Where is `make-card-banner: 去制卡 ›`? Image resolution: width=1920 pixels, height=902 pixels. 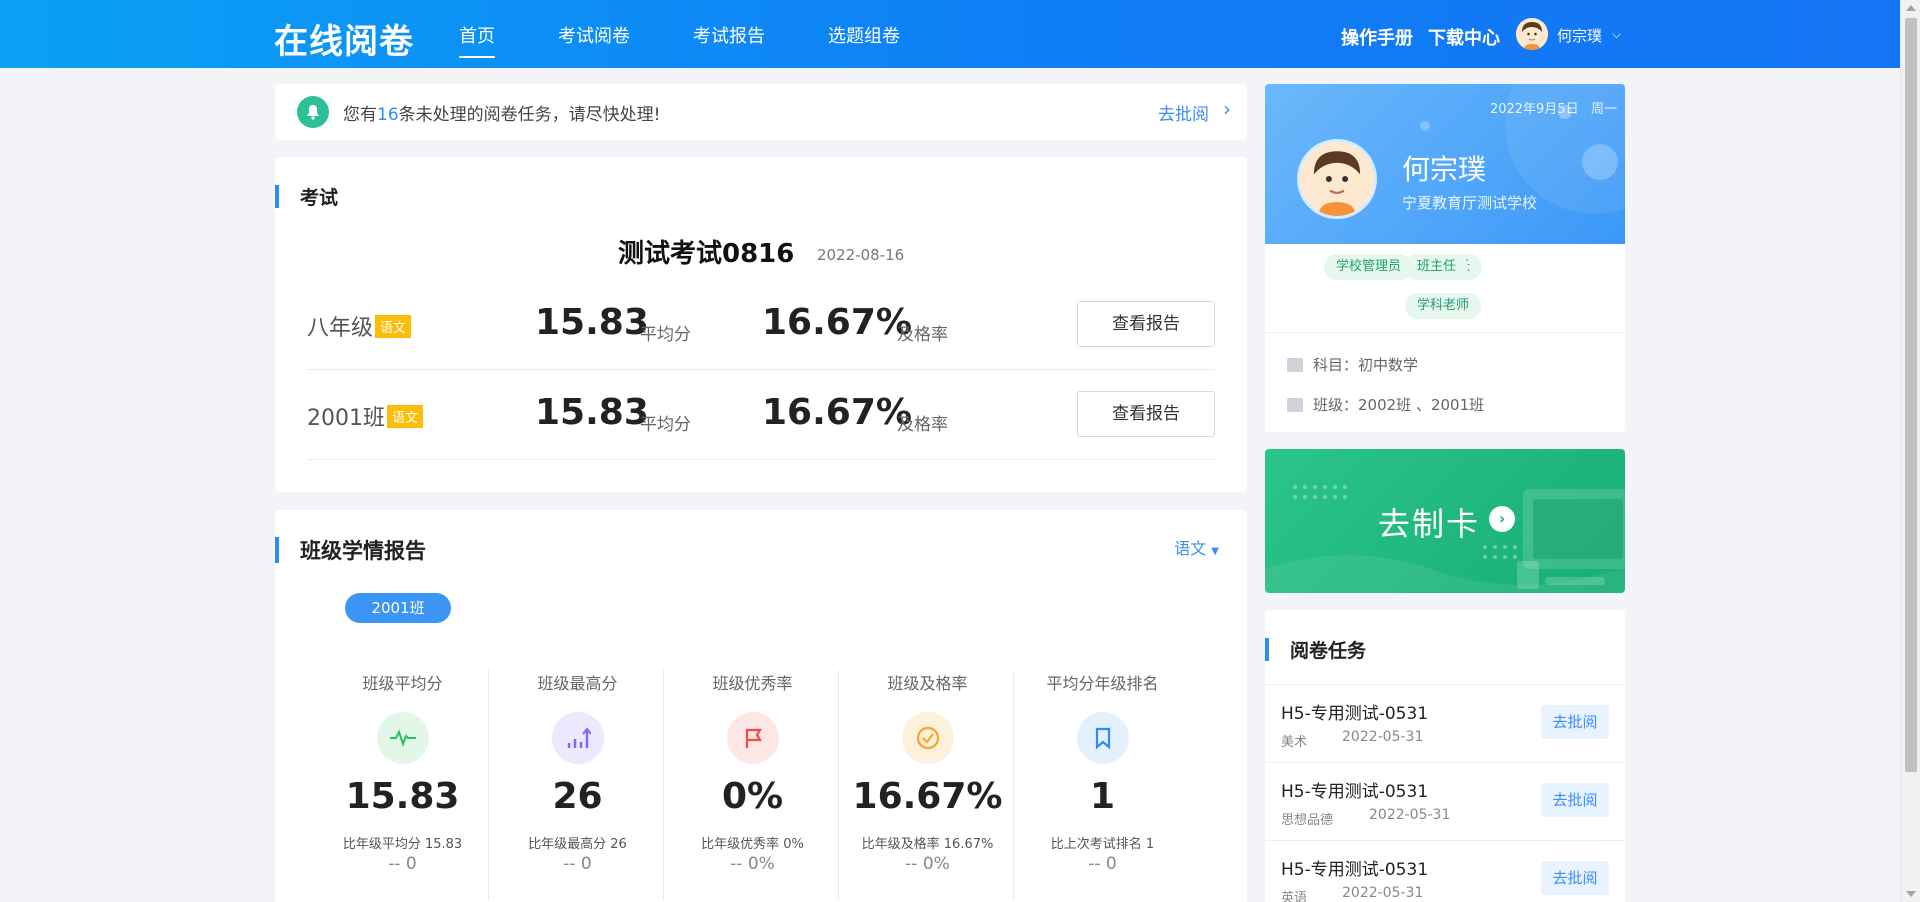 make-card-banner: 去制卡 › is located at coordinates (1445, 521).